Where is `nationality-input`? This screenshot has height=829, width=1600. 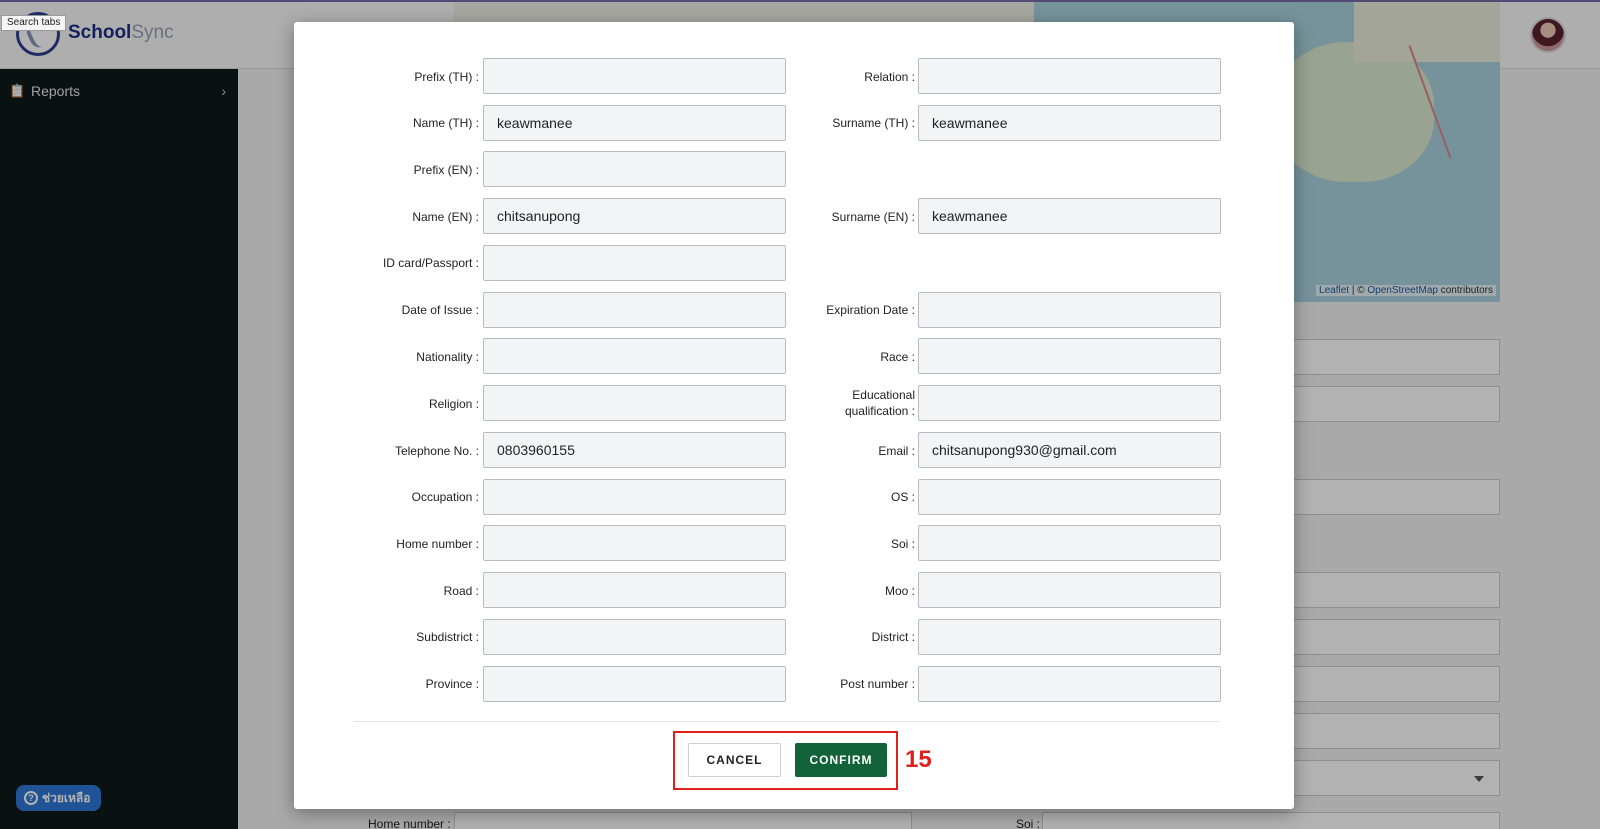 nationality-input is located at coordinates (634, 356).